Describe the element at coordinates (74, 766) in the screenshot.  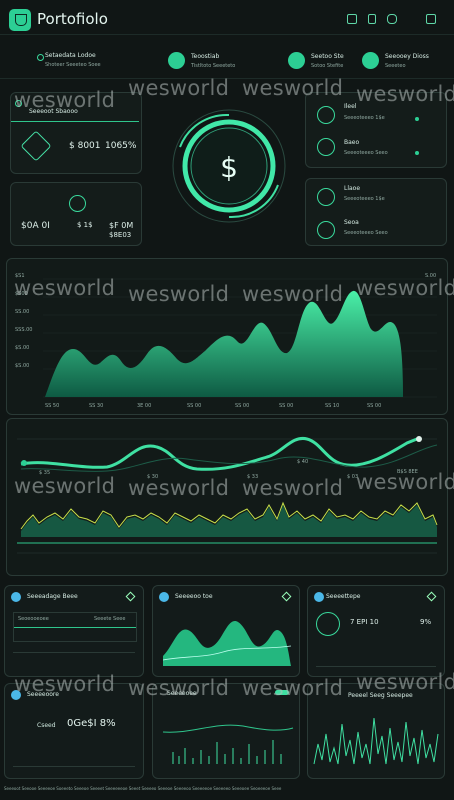
I see `card-4-divider` at that location.